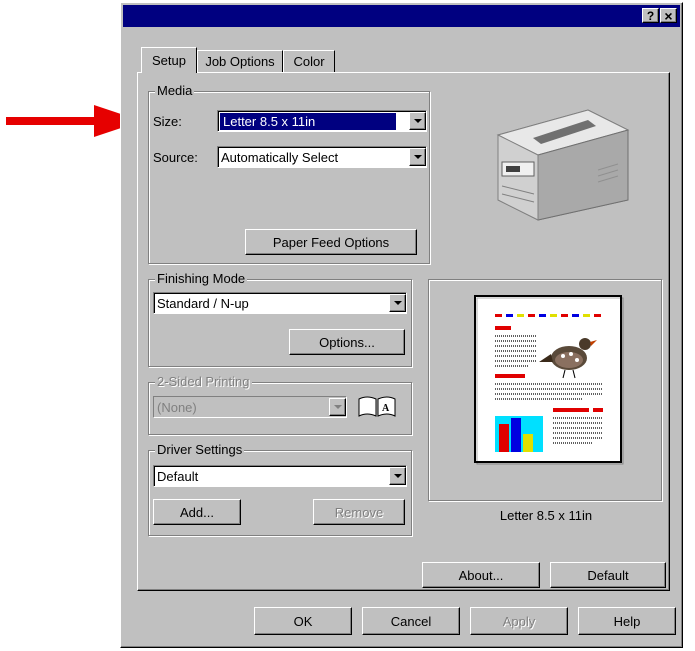 This screenshot has width=695, height=651. Describe the element at coordinates (167, 121) in the screenshot. I see `size-label: Size:` at that location.